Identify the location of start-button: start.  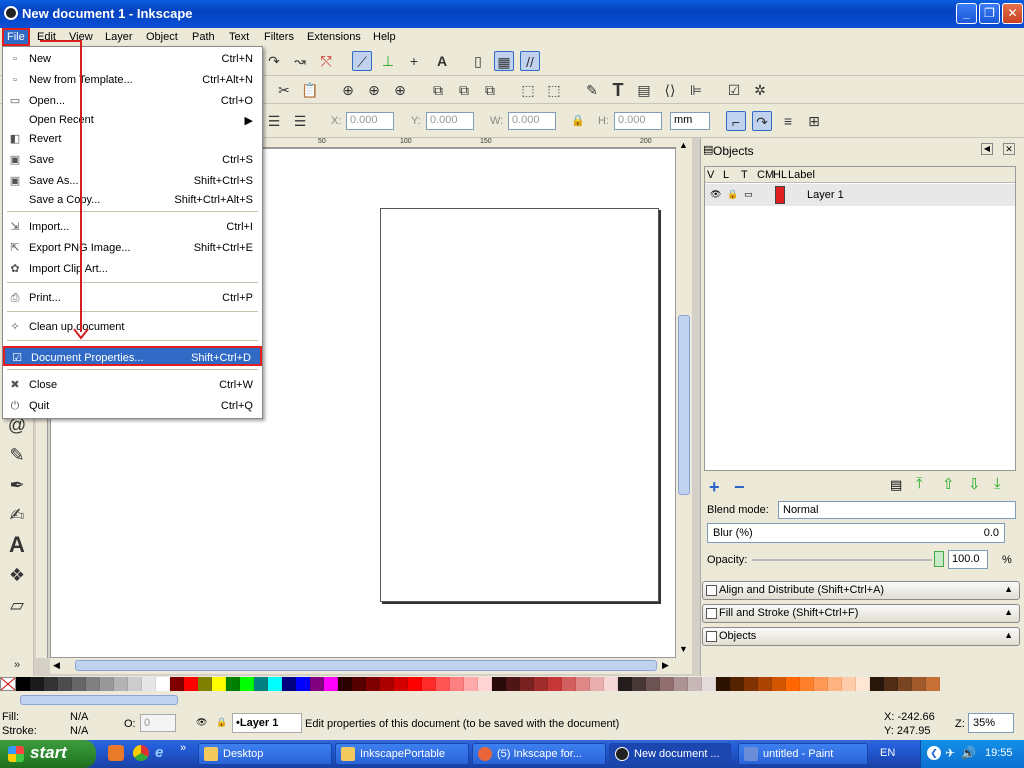
(48, 754).